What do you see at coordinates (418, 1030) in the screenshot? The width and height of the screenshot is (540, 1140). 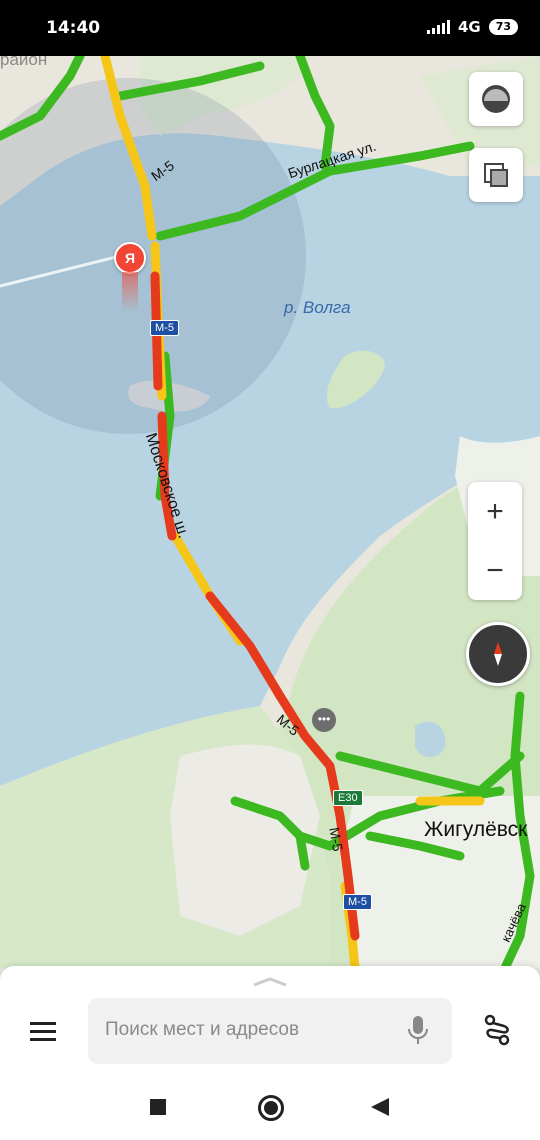 I see `microphone-icon` at bounding box center [418, 1030].